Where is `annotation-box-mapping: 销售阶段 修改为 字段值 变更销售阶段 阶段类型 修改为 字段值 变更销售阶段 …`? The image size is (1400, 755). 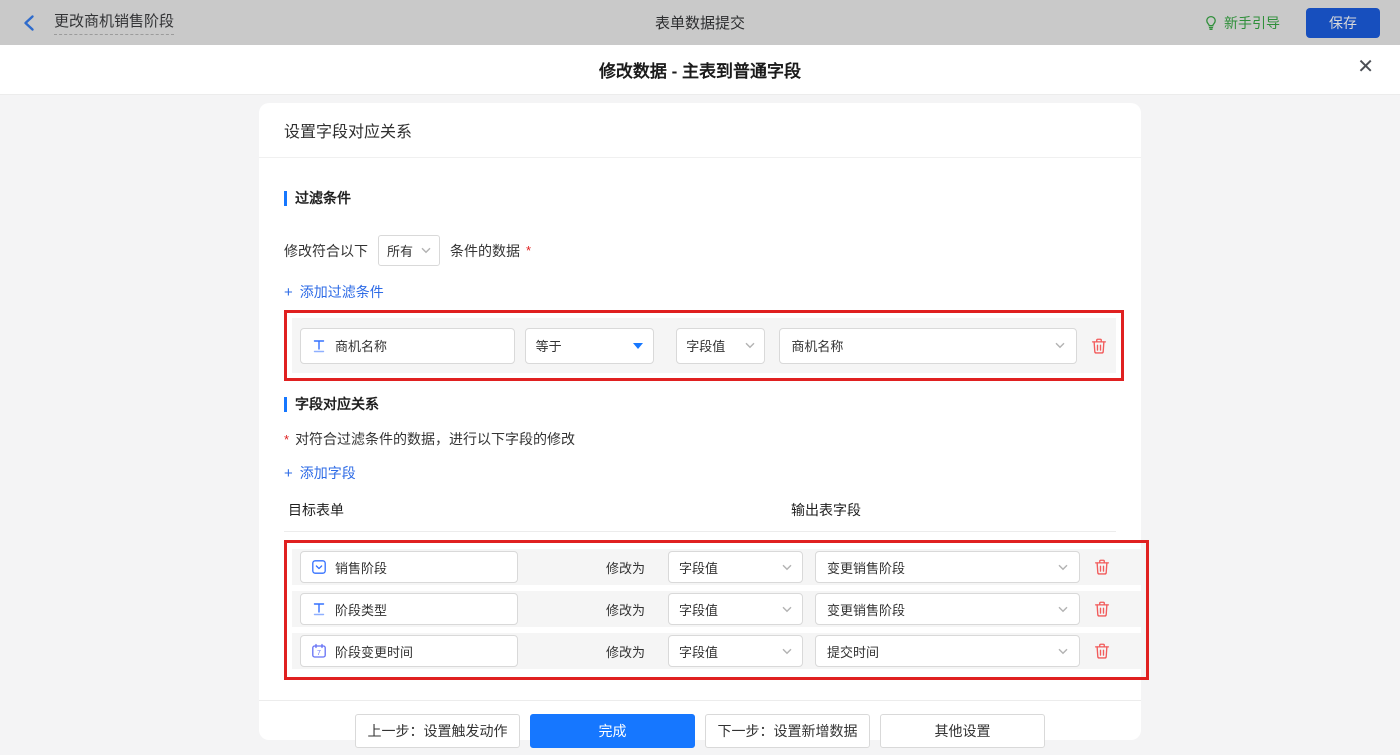
annotation-box-mapping: 销售阶段 修改为 字段值 变更销售阶段 阶段类型 修改为 字段值 变更销售阶段 … is located at coordinates (716, 610).